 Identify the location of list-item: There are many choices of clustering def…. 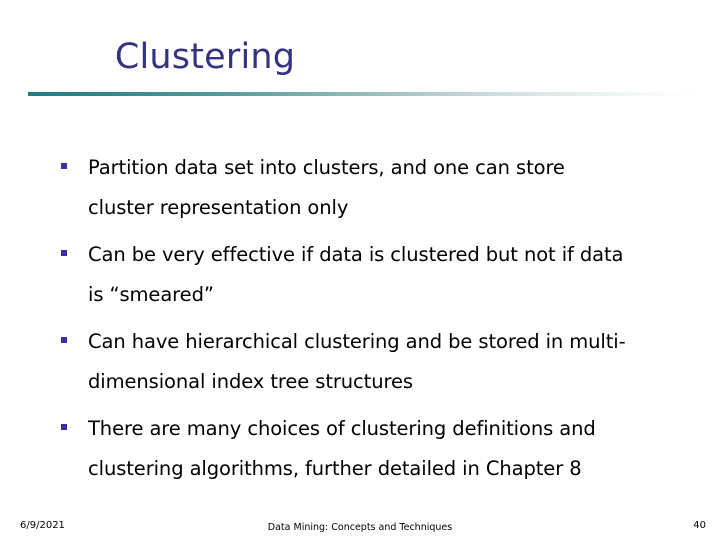
(375, 449).